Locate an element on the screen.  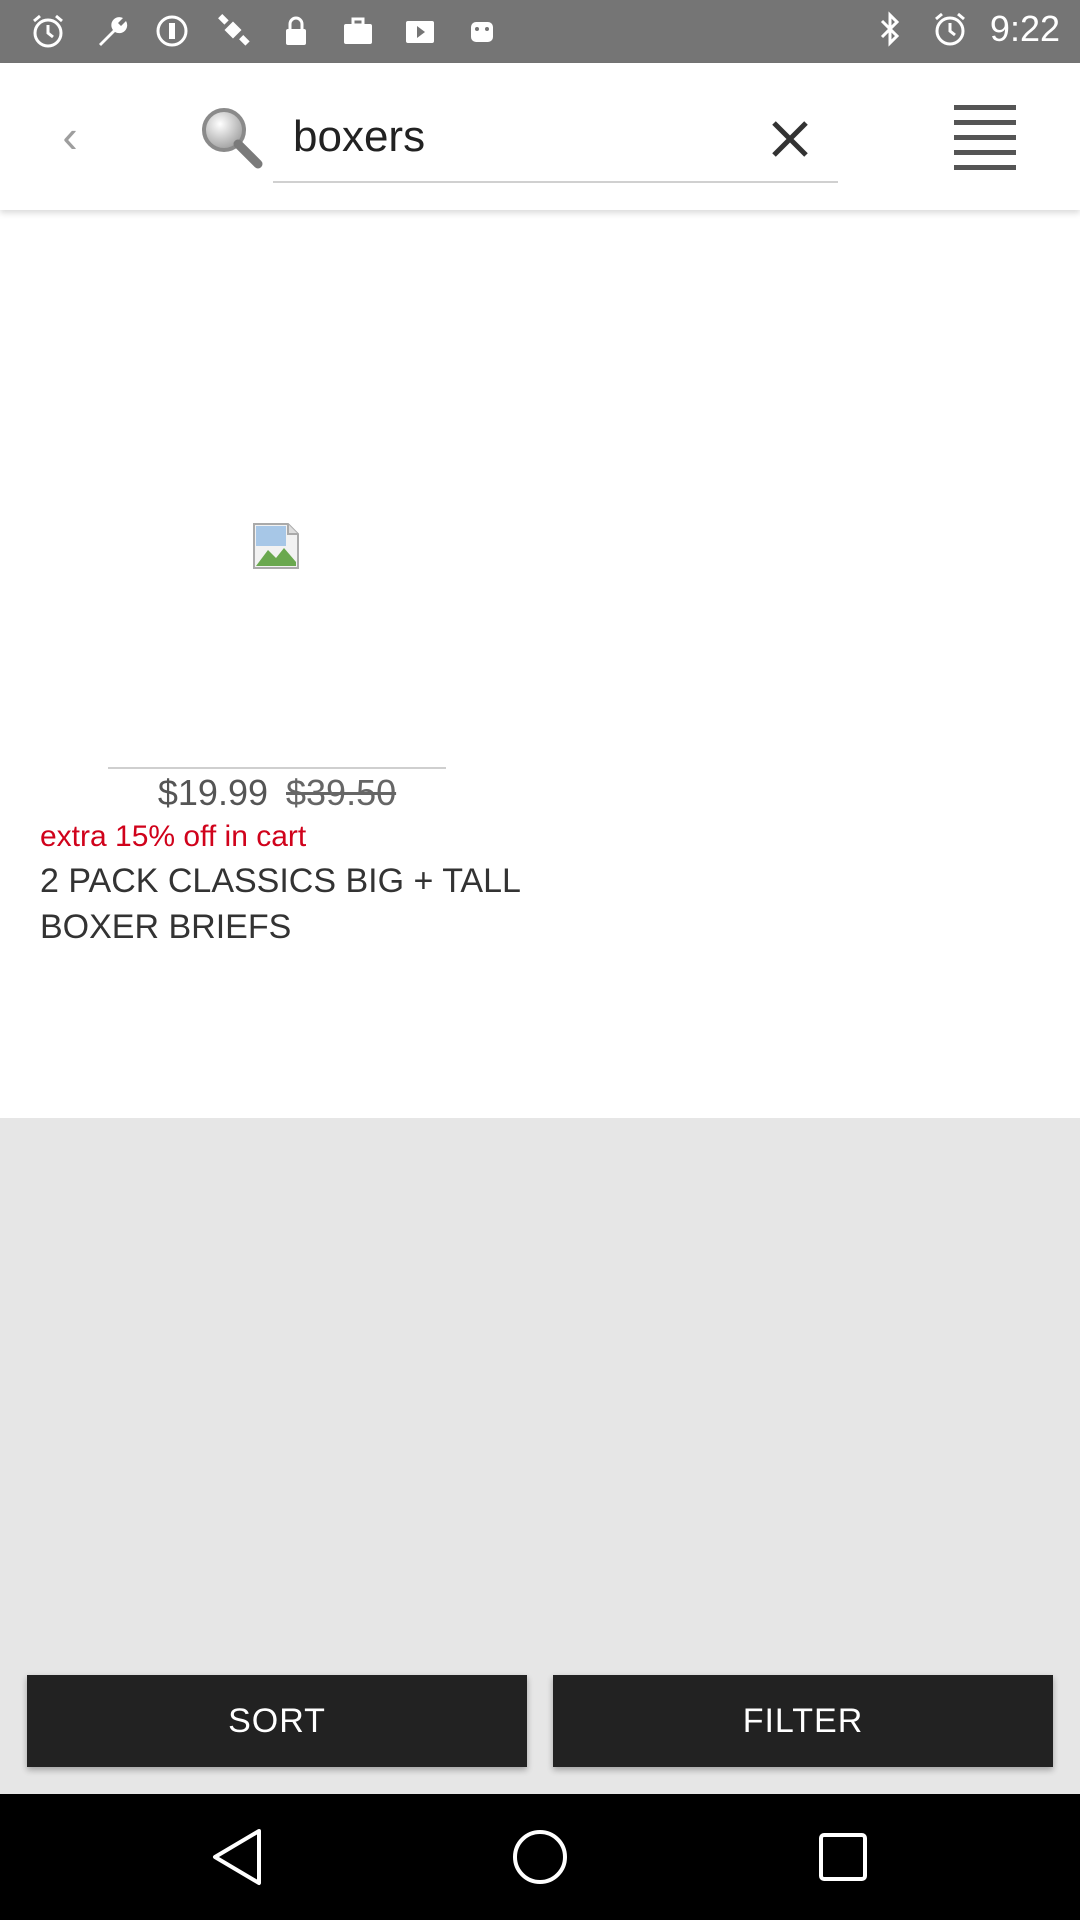
back-triangle-icon is located at coordinates (237, 1857).